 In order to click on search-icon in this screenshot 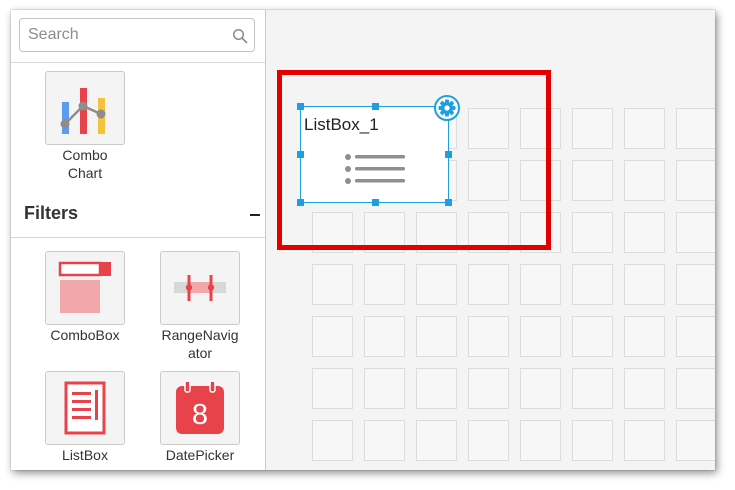, I will do `click(240, 36)`.